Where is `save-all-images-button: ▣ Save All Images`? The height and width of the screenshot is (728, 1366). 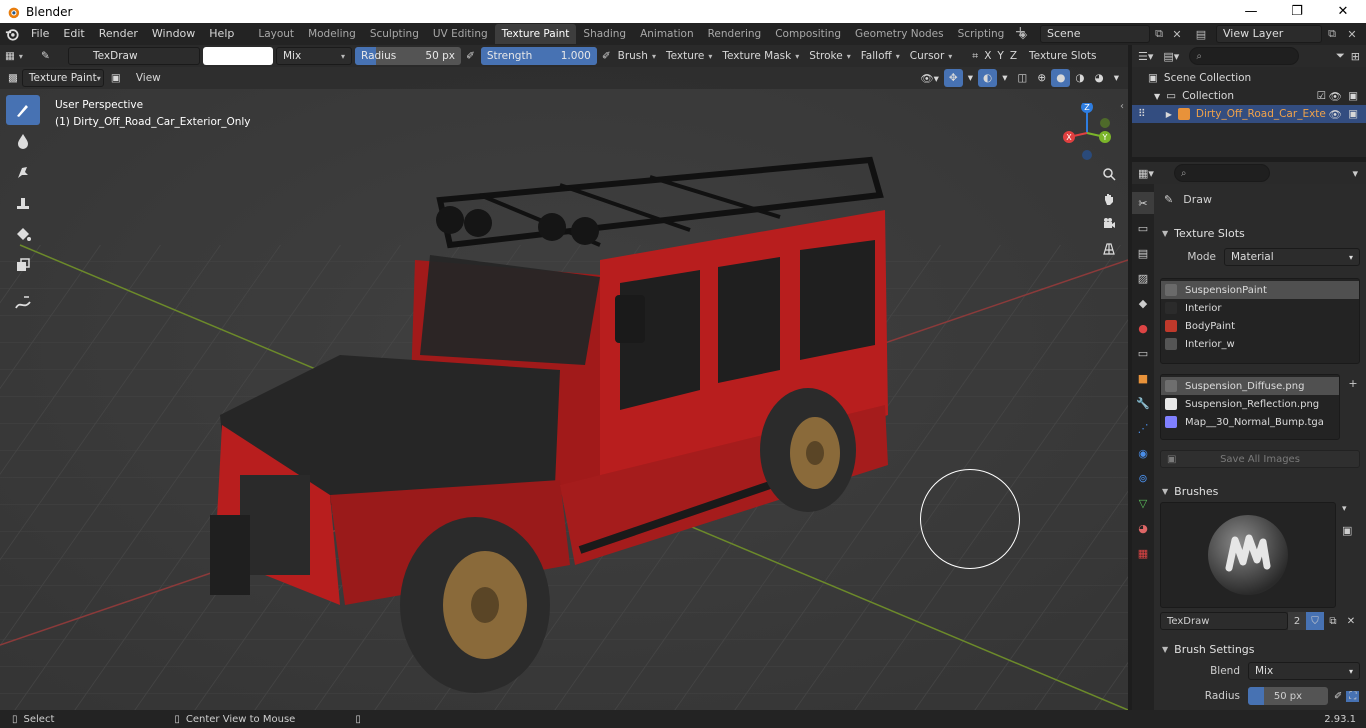
save-all-images-button: ▣ Save All Images is located at coordinates (1260, 459).